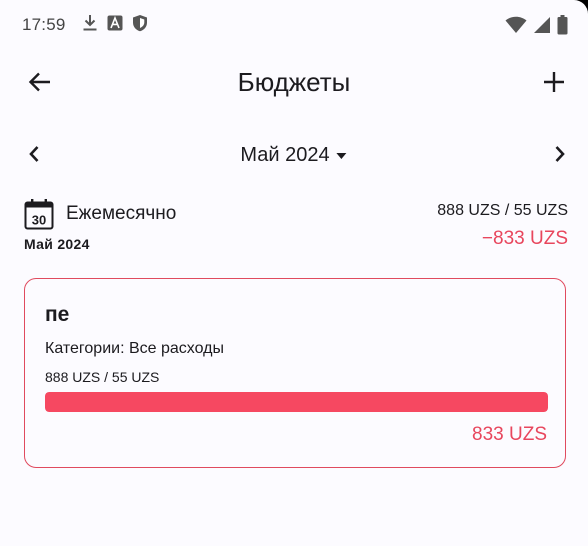 This screenshot has height=546, width=588. I want to click on calendar-icon: 30, so click(39, 214).